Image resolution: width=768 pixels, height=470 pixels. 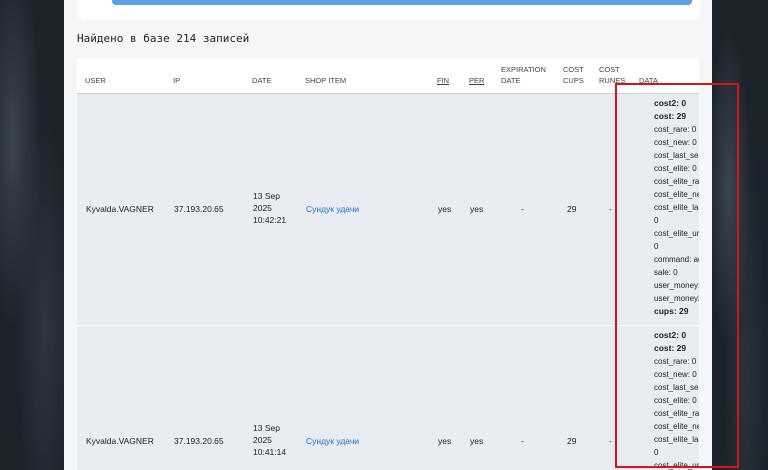 What do you see at coordinates (573, 80) in the screenshot?
I see `col-header-cost-cups-line2: CUPS` at bounding box center [573, 80].